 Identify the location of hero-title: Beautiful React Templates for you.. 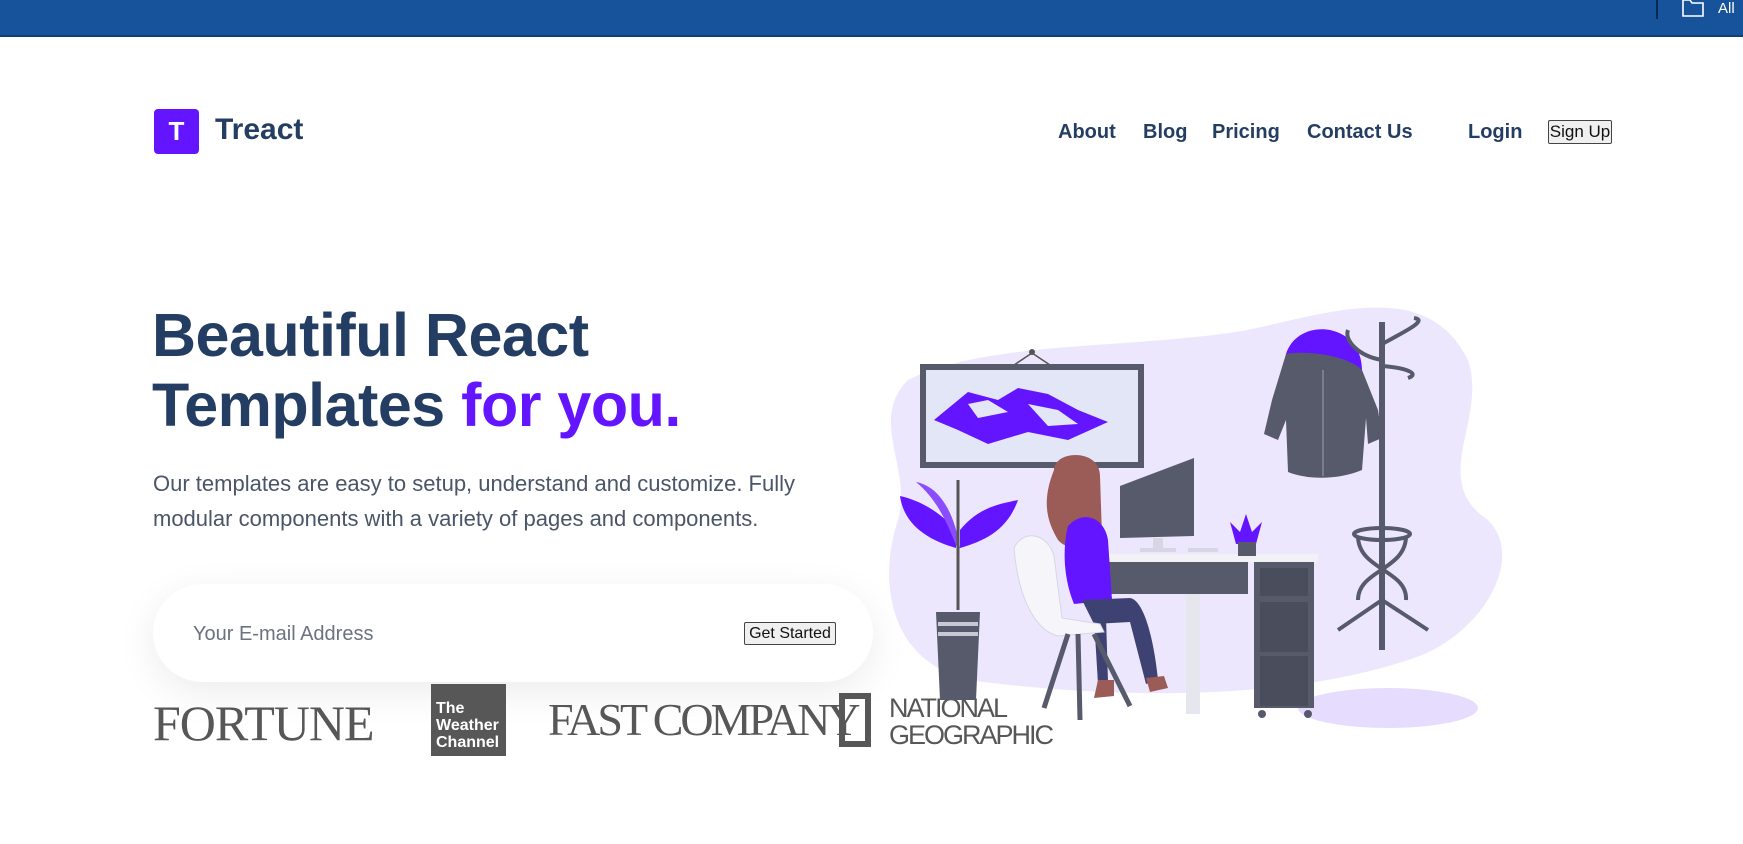
(416, 370).